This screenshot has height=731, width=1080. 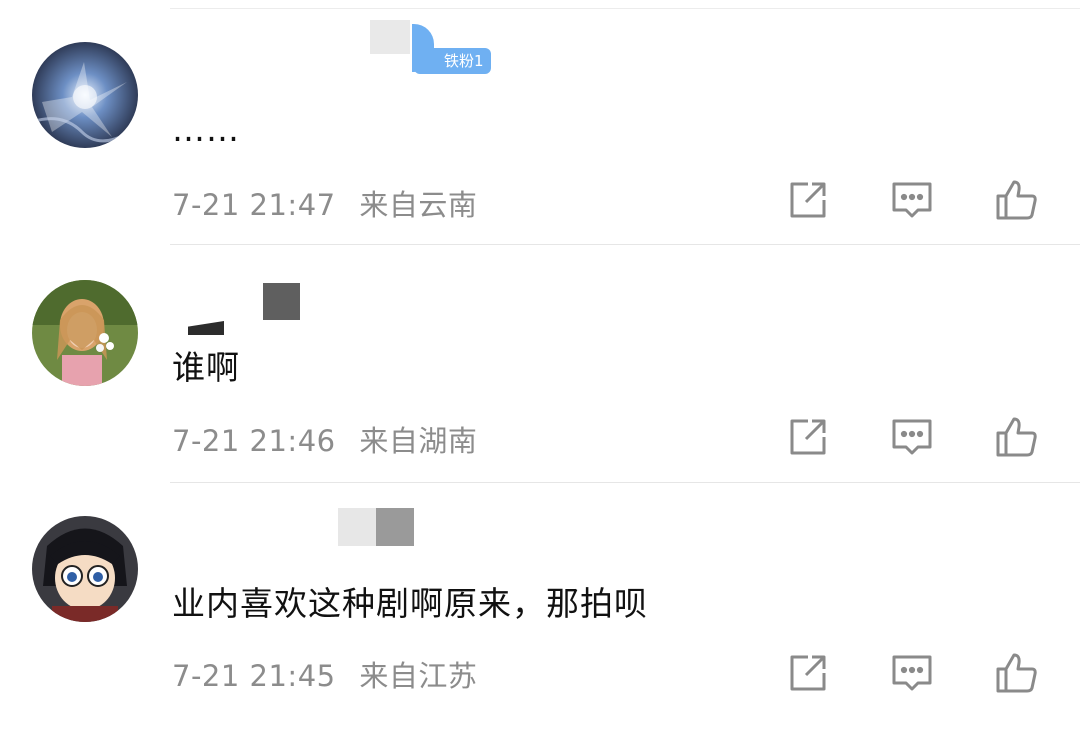 I want to click on comment-location: 来自云南, so click(x=418, y=205).